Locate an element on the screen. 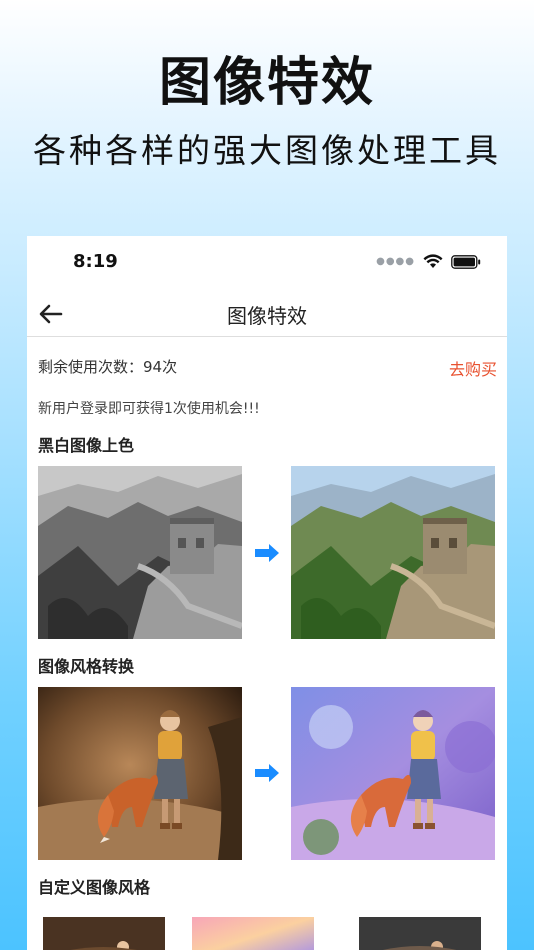  buy-link: 去购买 is located at coordinates (473, 368).